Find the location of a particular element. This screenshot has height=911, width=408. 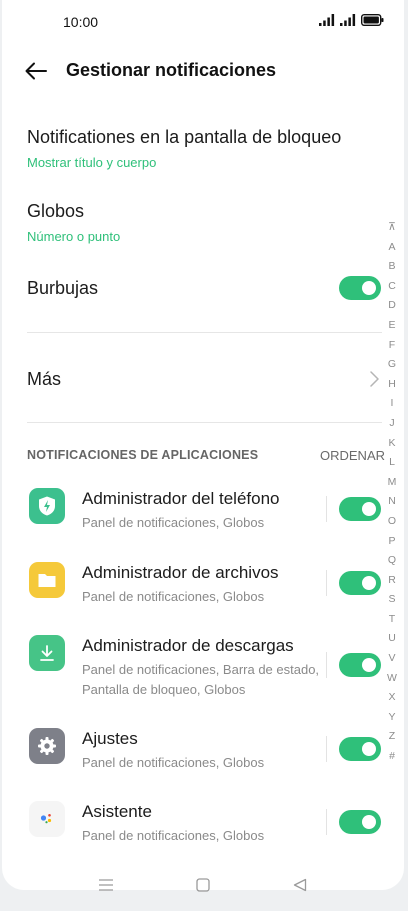

index-letter: J is located at coordinates (392, 424).